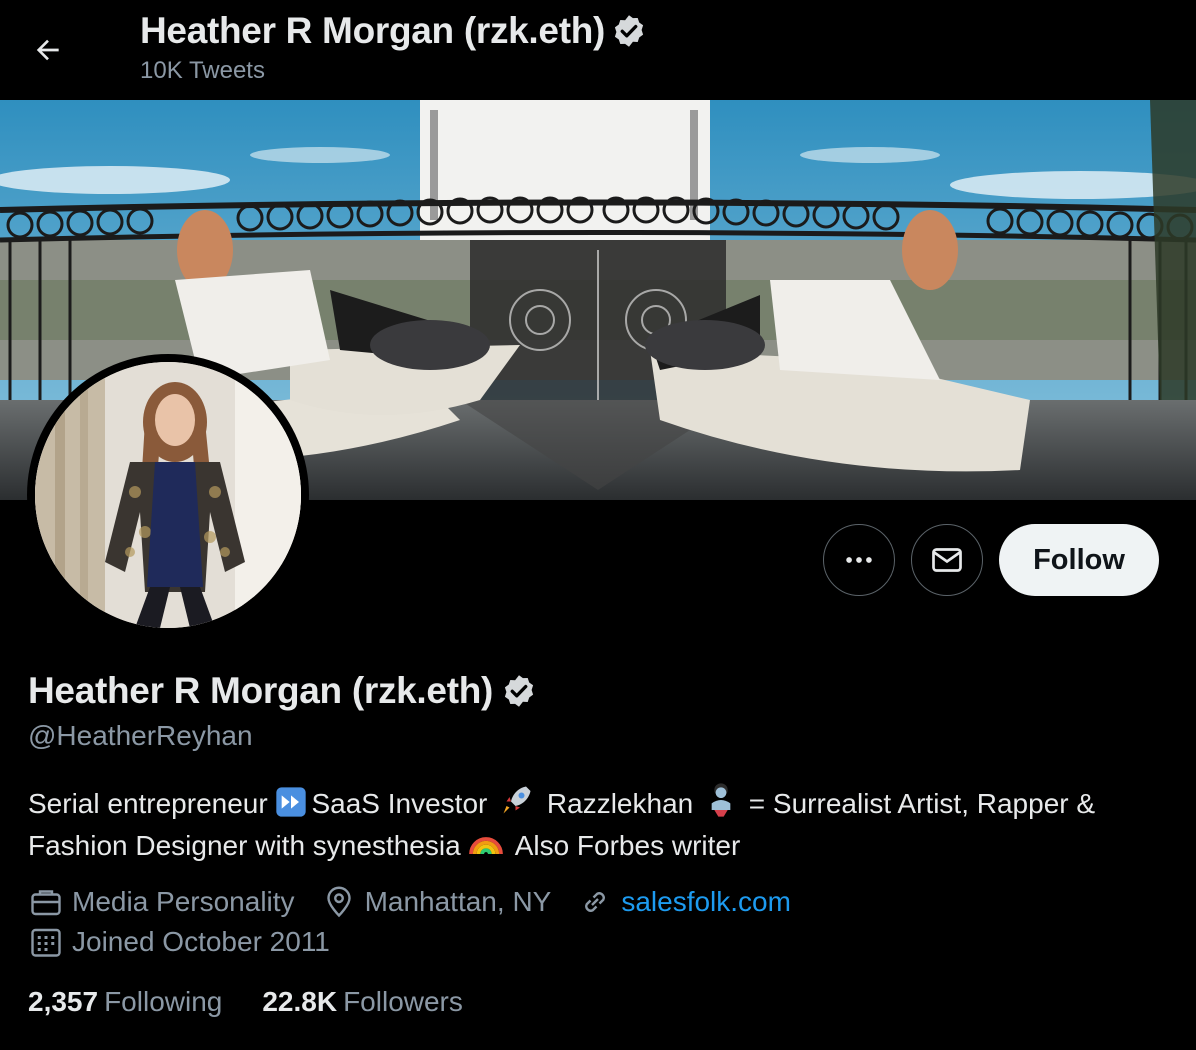 This screenshot has height=1050, width=1196. I want to click on more-horizontal-icon, so click(859, 560).